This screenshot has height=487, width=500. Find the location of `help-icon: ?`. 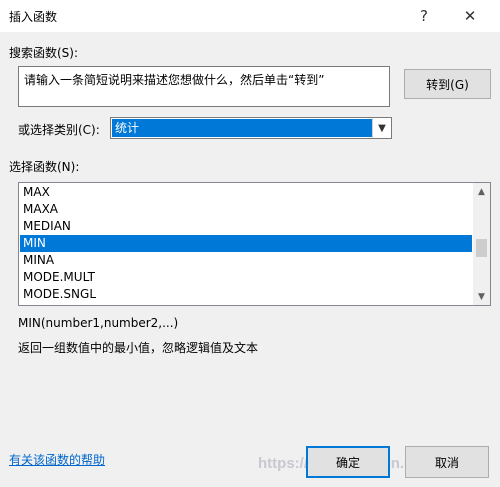

help-icon: ? is located at coordinates (424, 16).